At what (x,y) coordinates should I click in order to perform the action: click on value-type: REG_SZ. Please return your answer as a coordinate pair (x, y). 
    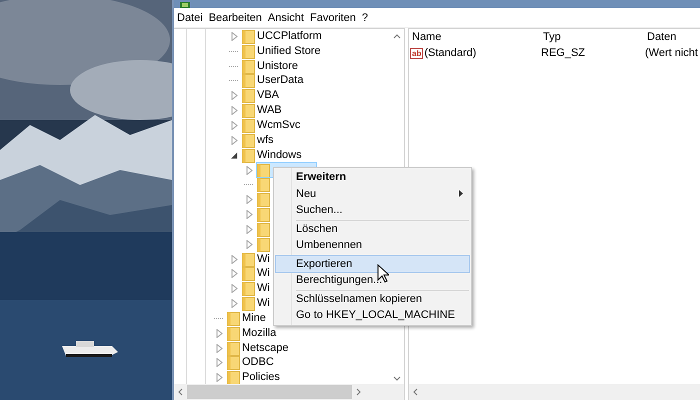
    Looking at the image, I should click on (563, 53).